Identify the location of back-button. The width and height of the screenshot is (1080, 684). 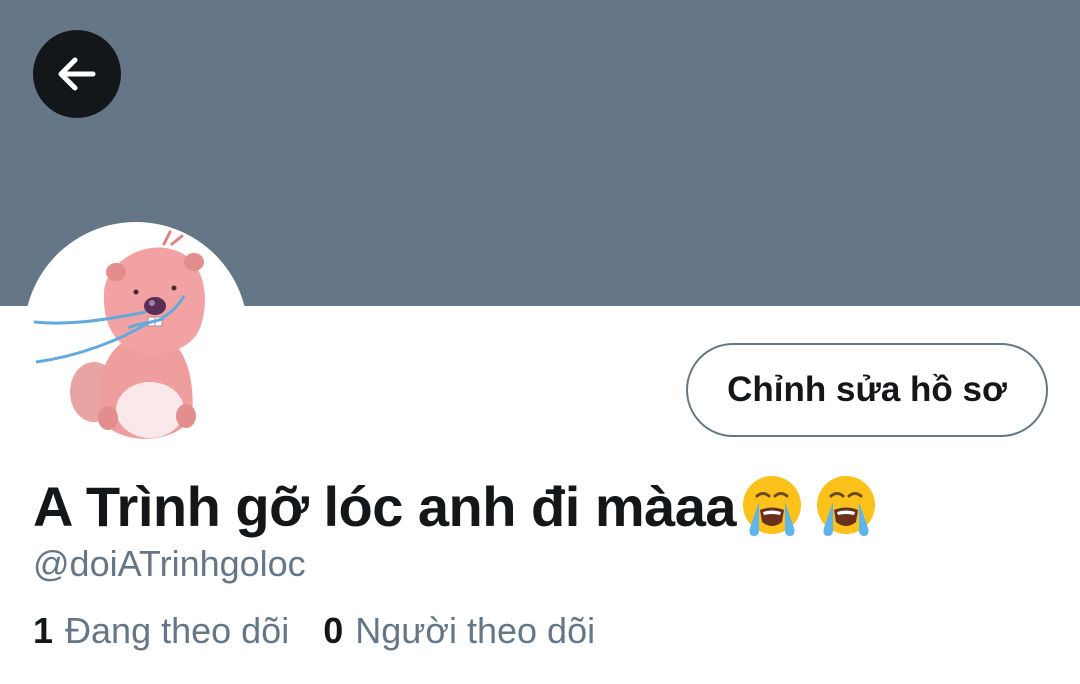
(77, 74).